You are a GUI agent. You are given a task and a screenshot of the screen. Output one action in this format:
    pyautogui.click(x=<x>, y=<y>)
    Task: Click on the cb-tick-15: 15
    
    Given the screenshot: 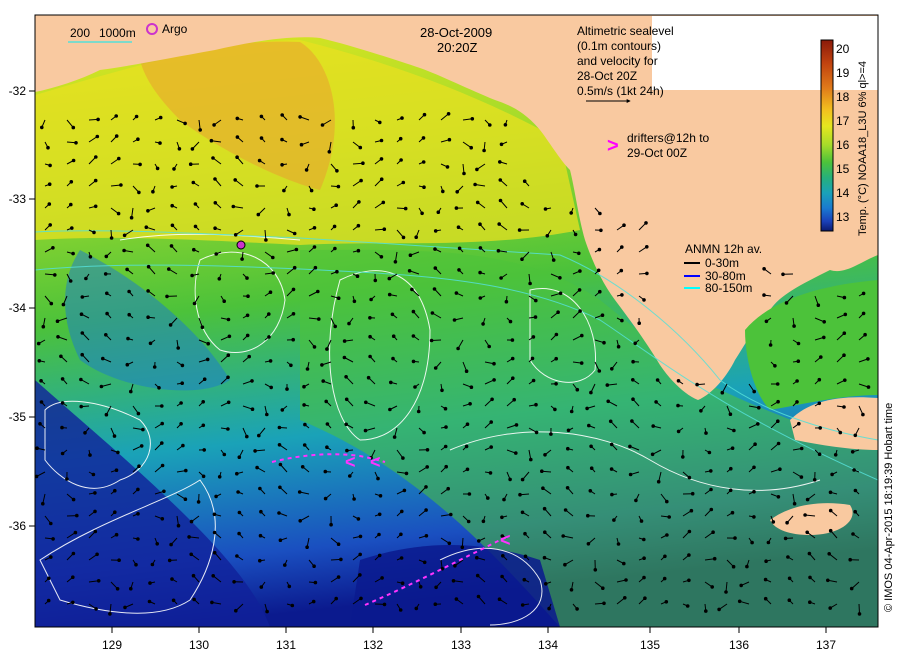 What is the action you would take?
    pyautogui.click(x=843, y=169)
    